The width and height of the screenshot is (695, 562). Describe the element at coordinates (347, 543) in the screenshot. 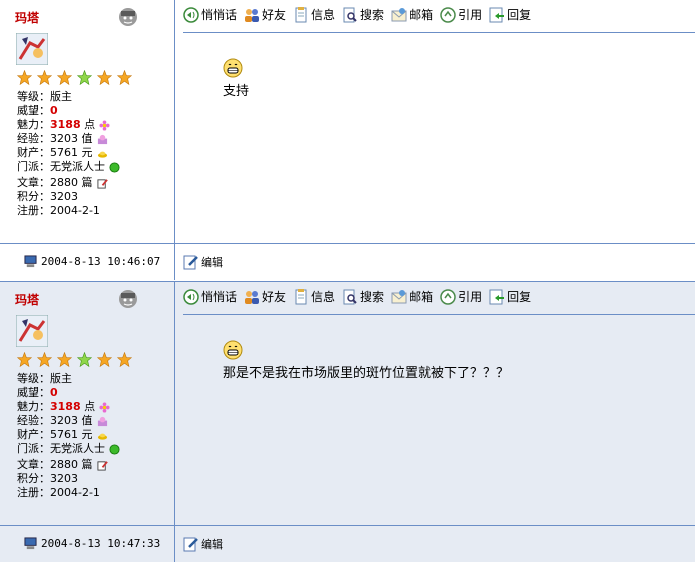

I see `post-footer: 2004-8-13 10:47:33 编辑` at that location.